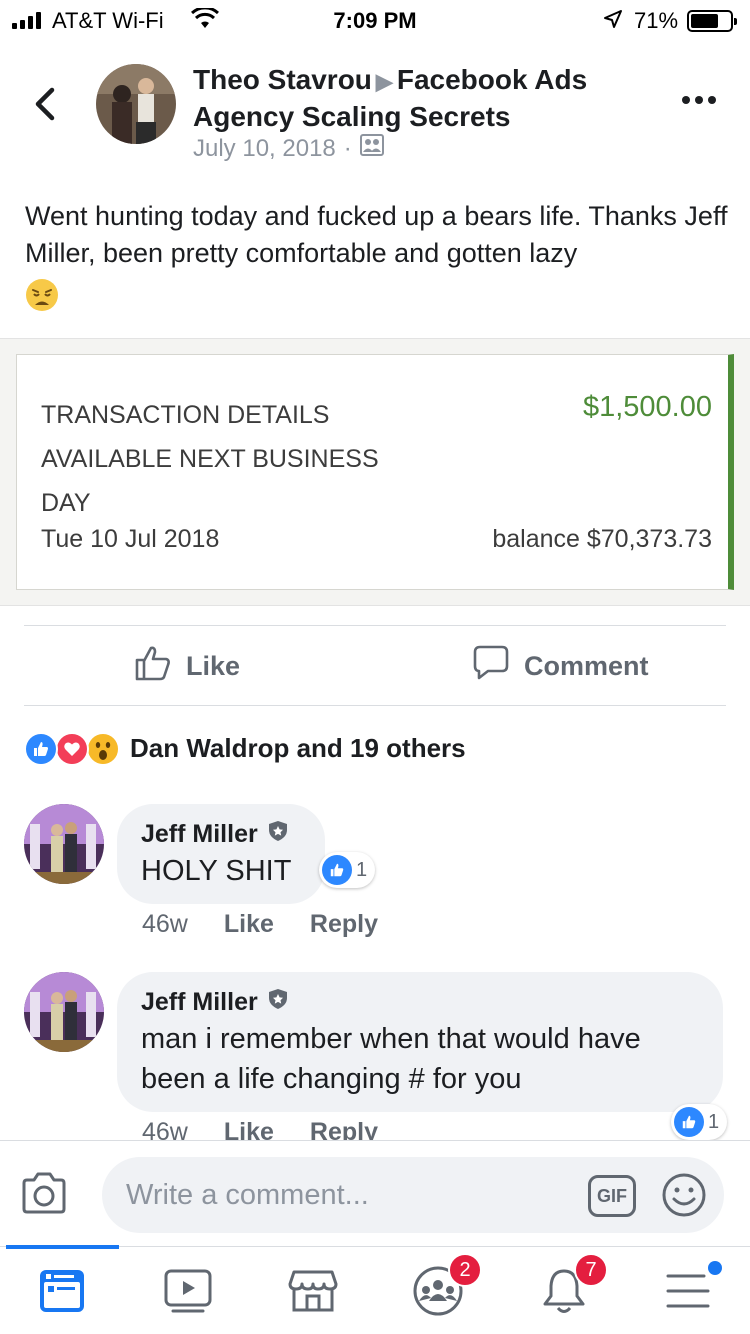  What do you see at coordinates (591, 1270) in the screenshot?
I see `notifications-badge: 7` at bounding box center [591, 1270].